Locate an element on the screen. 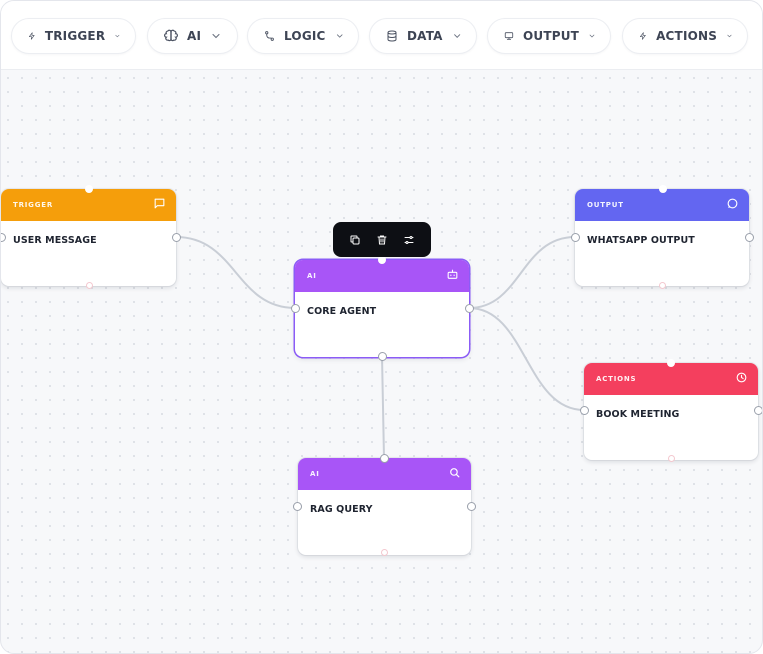 Image resolution: width=763 pixels, height=654 pixels. handle-rag-right is located at coordinates (471, 506).